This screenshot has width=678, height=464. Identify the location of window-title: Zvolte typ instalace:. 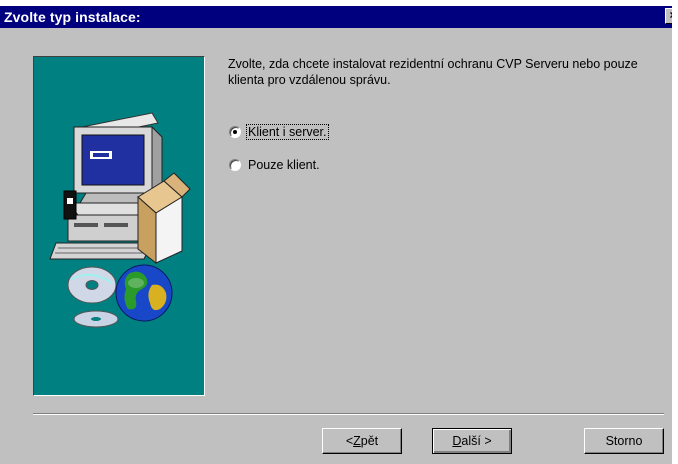
(72, 17).